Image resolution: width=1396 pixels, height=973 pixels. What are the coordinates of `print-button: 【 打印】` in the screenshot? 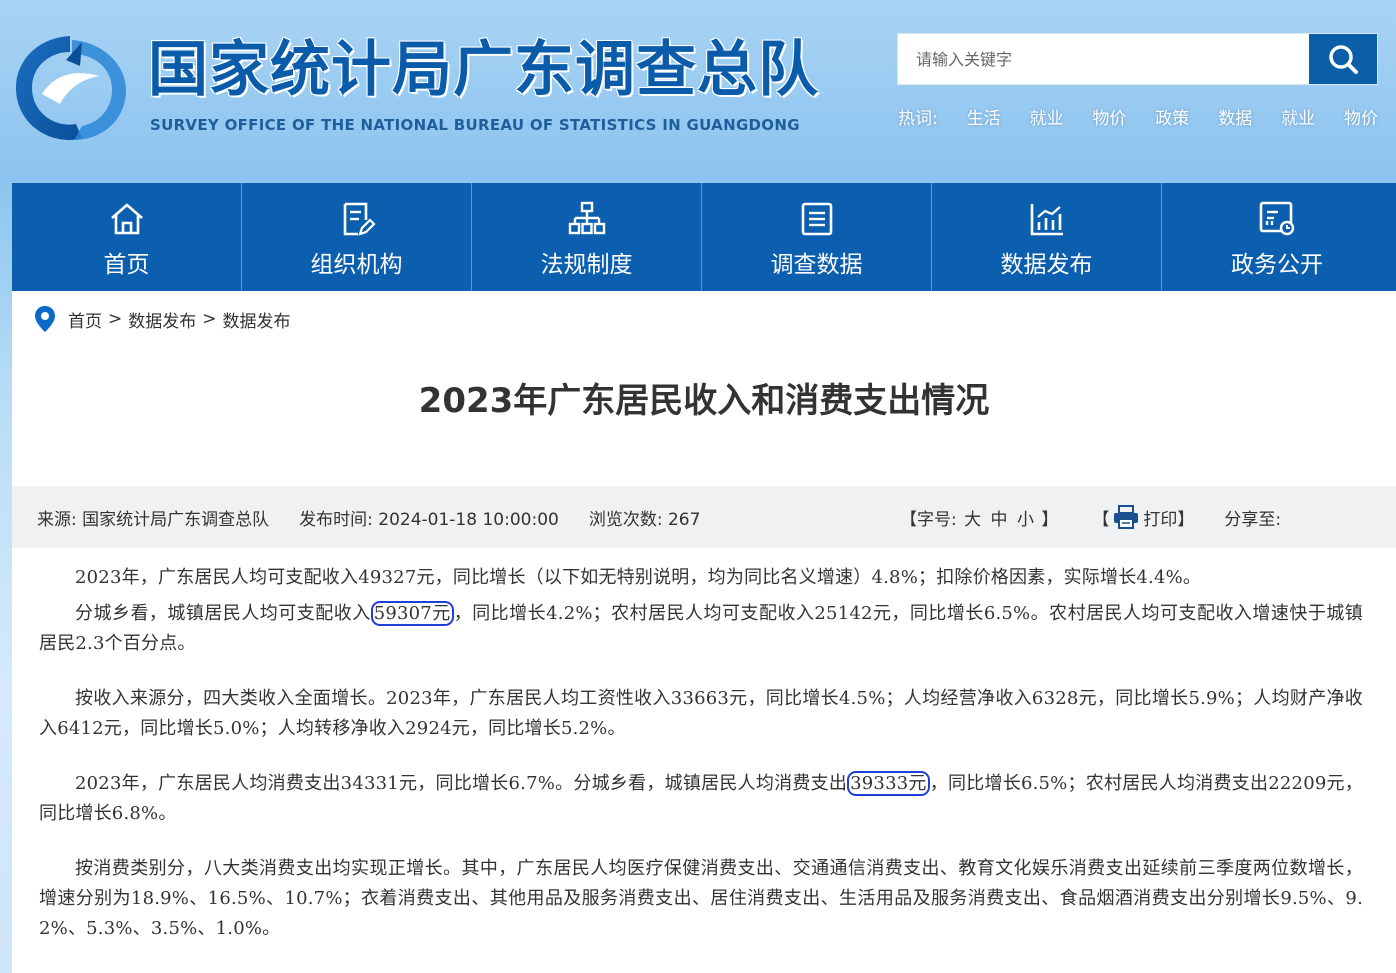 It's located at (1143, 517).